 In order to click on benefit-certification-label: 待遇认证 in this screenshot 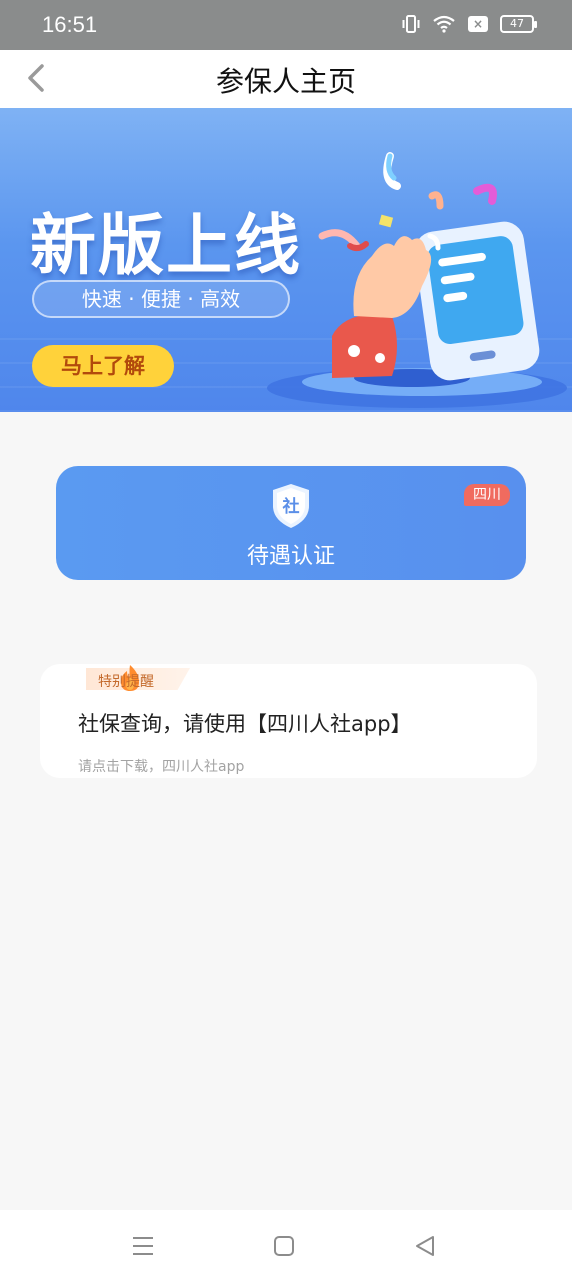, I will do `click(290, 556)`.